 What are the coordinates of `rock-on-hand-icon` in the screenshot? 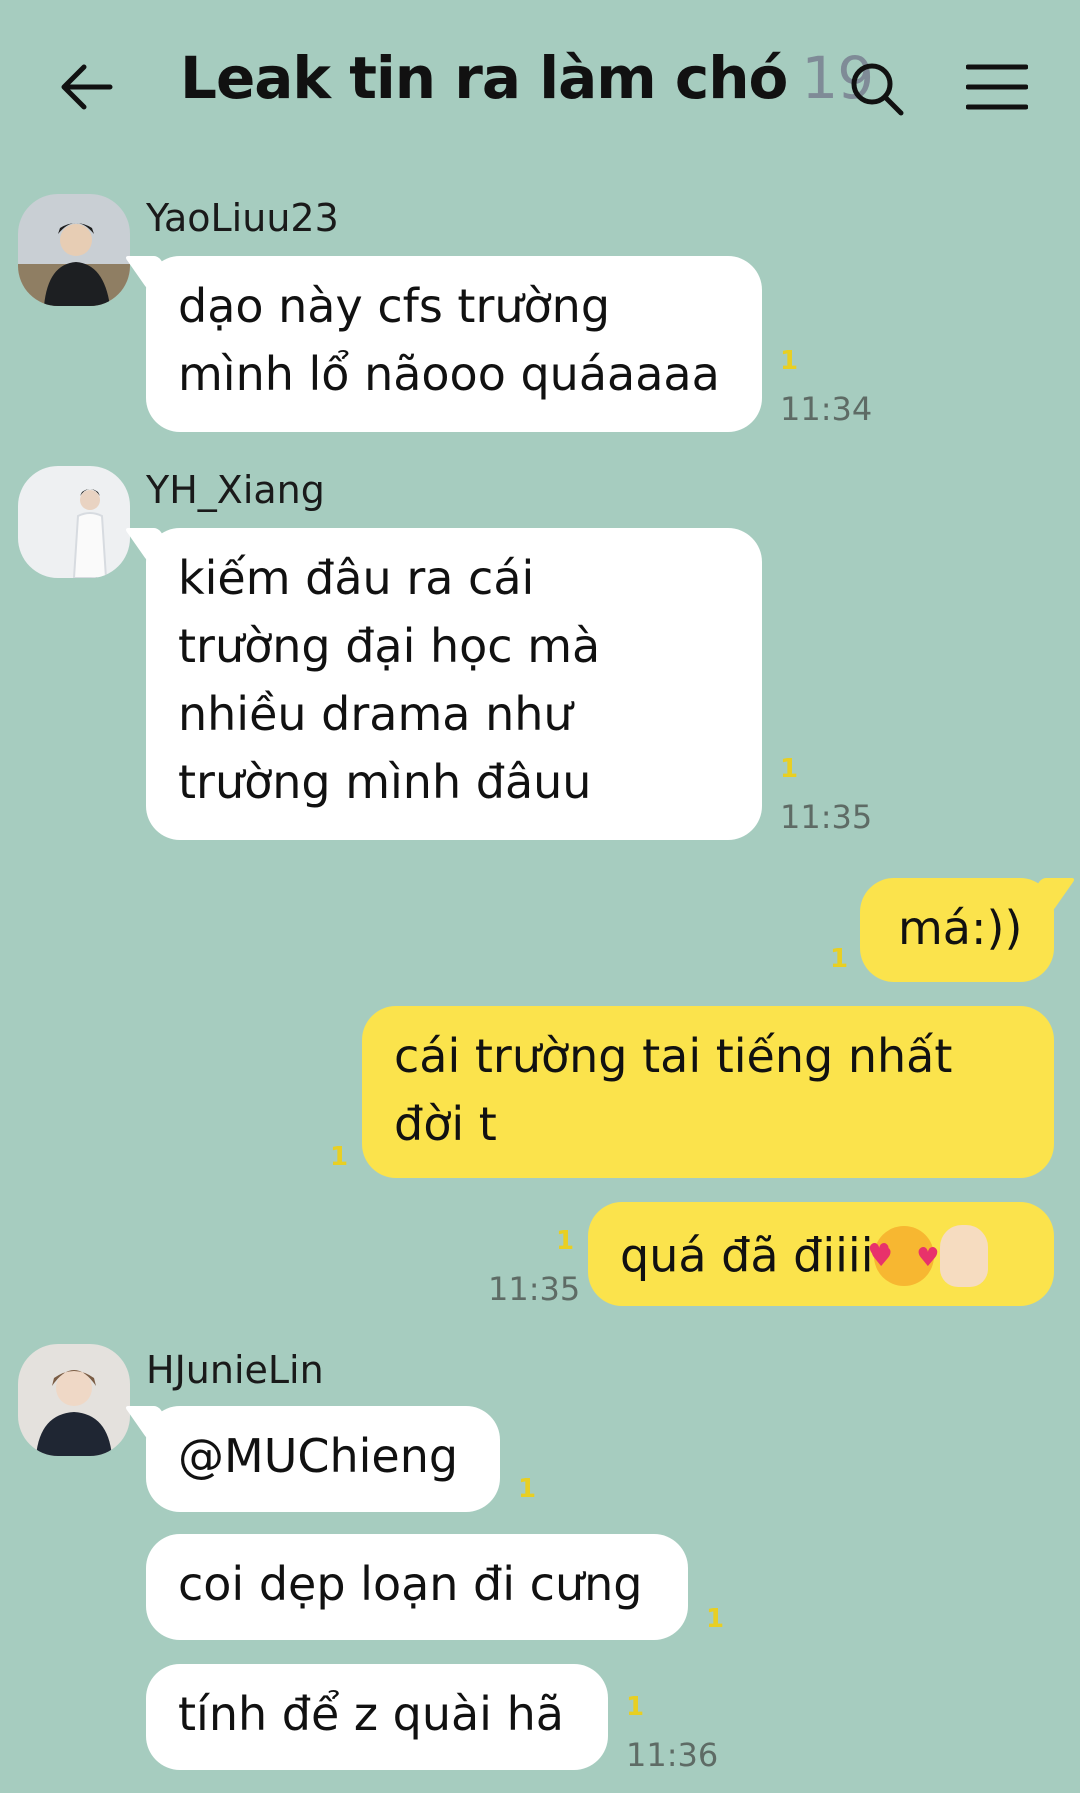 It's located at (963, 1255).